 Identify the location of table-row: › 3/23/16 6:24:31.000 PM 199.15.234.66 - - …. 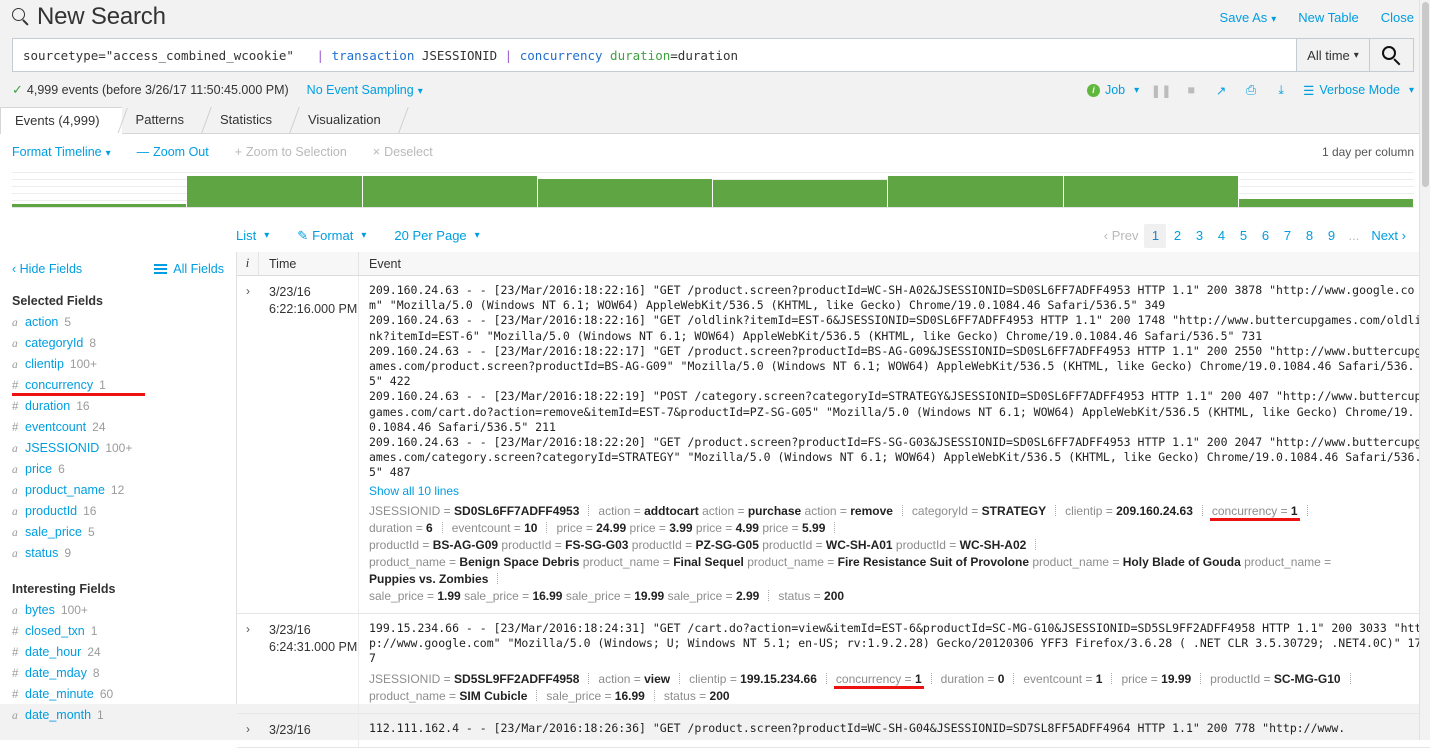
(833, 664).